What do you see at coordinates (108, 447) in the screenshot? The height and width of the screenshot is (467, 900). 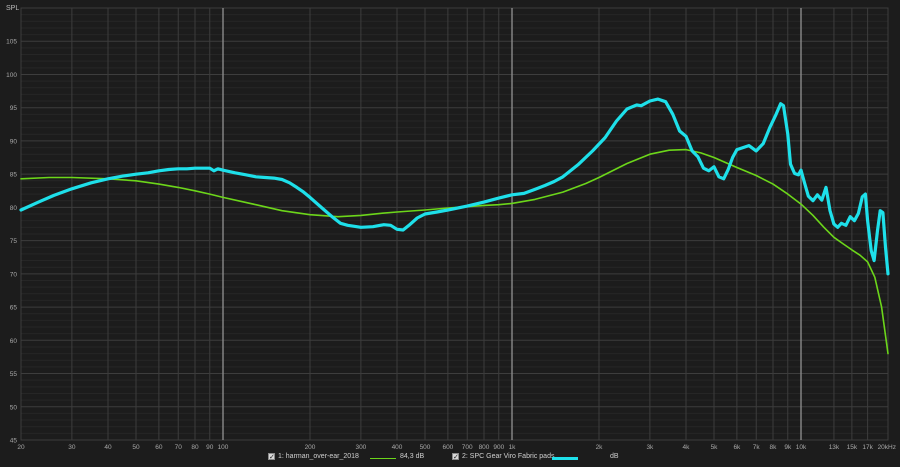 I see `x-tick-label: 40` at bounding box center [108, 447].